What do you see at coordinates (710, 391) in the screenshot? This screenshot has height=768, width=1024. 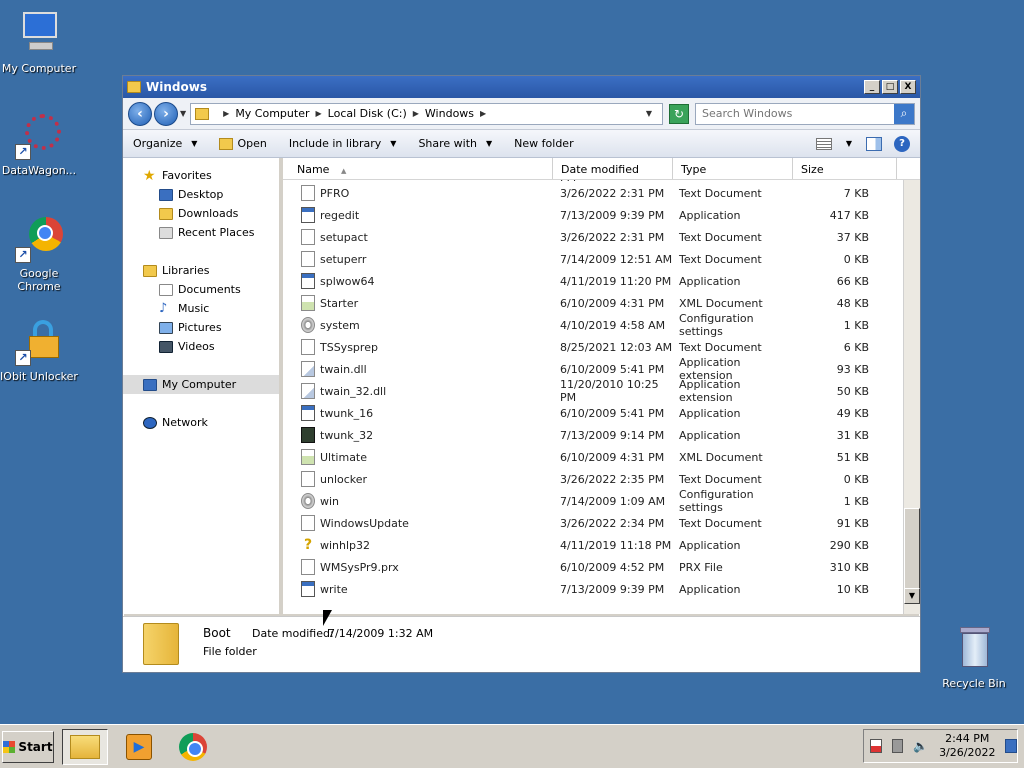 I see `file-type: Application extension` at bounding box center [710, 391].